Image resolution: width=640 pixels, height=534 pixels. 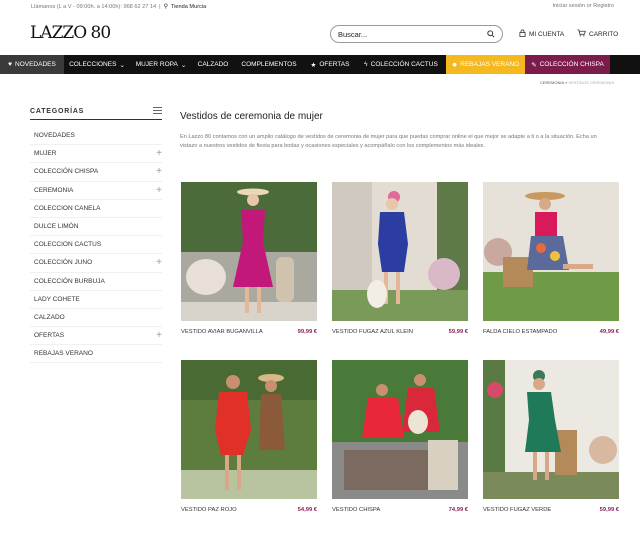 What do you see at coordinates (96, 154) in the screenshot?
I see `sidebar-item-mujer: MUJER +` at bounding box center [96, 154].